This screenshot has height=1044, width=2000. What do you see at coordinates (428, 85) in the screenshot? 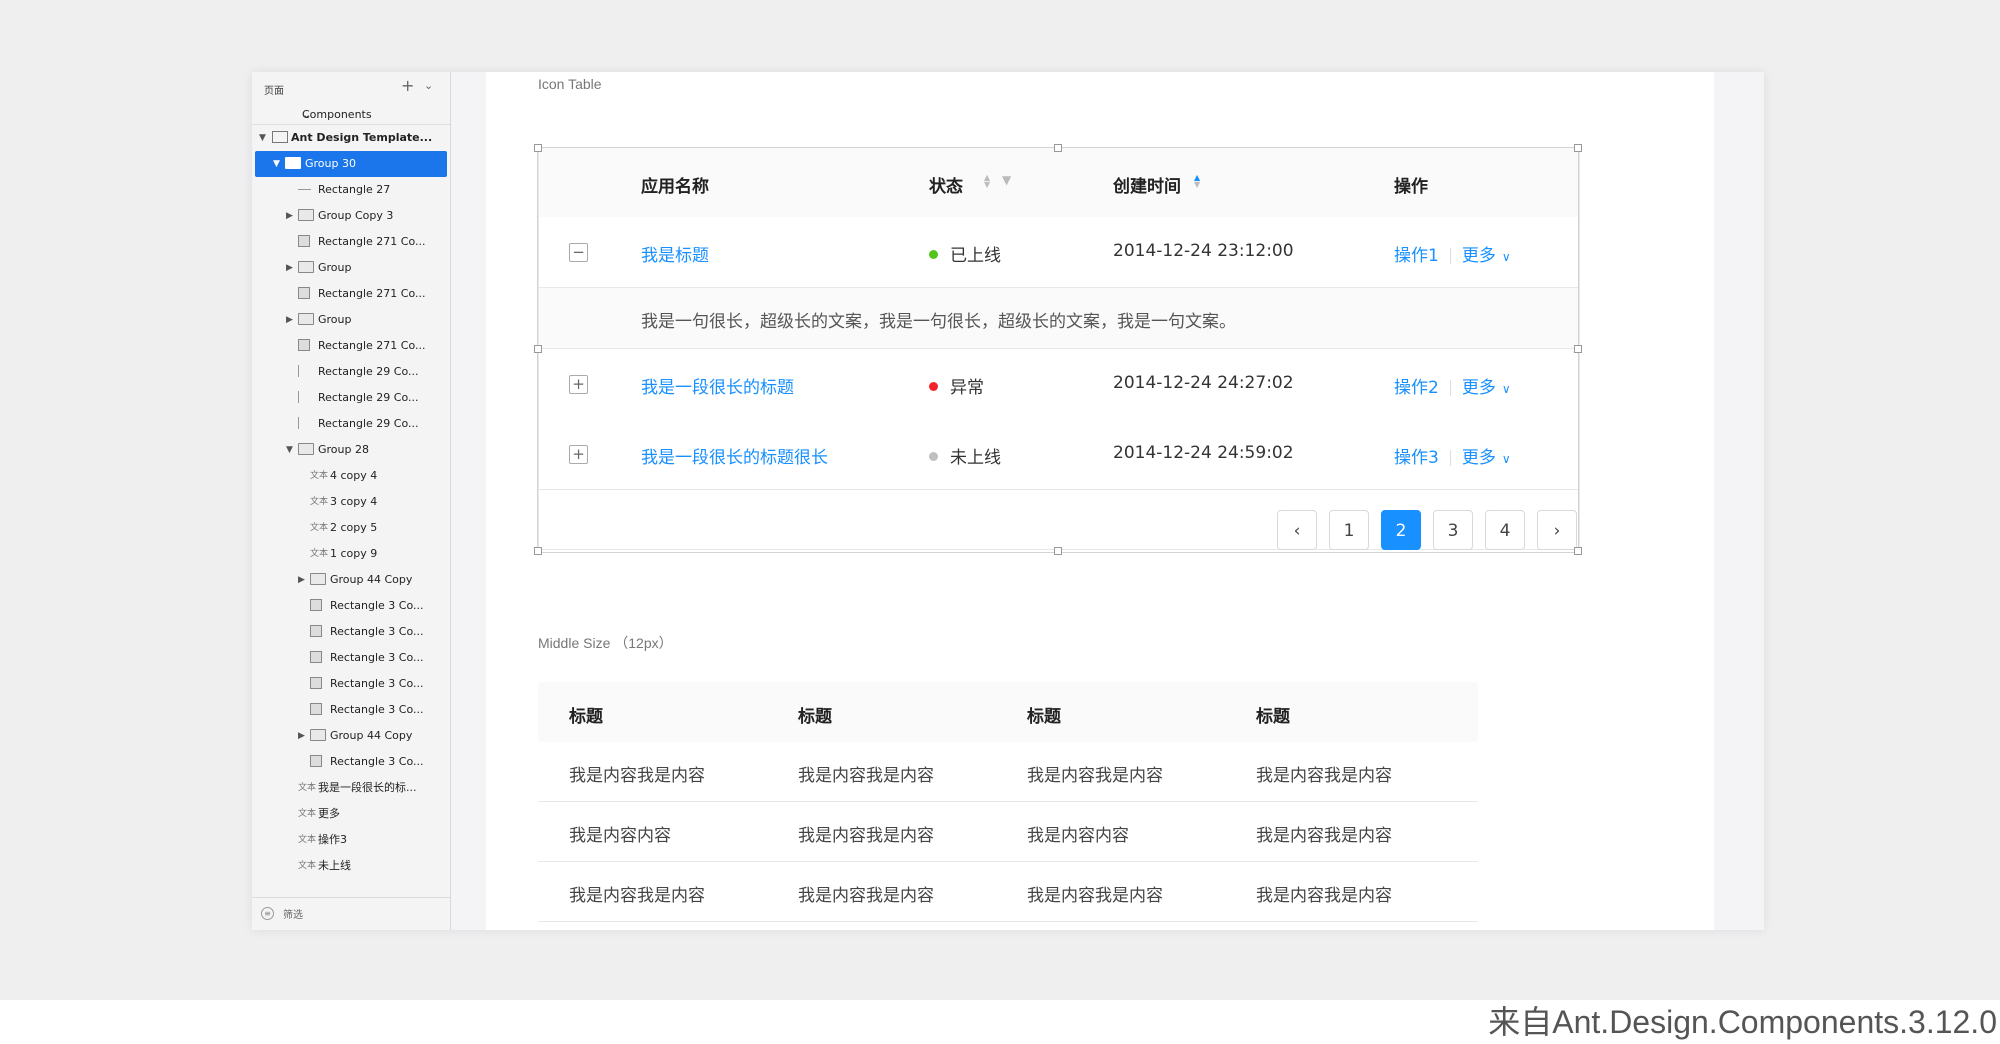
I see `chevron-down-icon: ⌄` at bounding box center [428, 85].